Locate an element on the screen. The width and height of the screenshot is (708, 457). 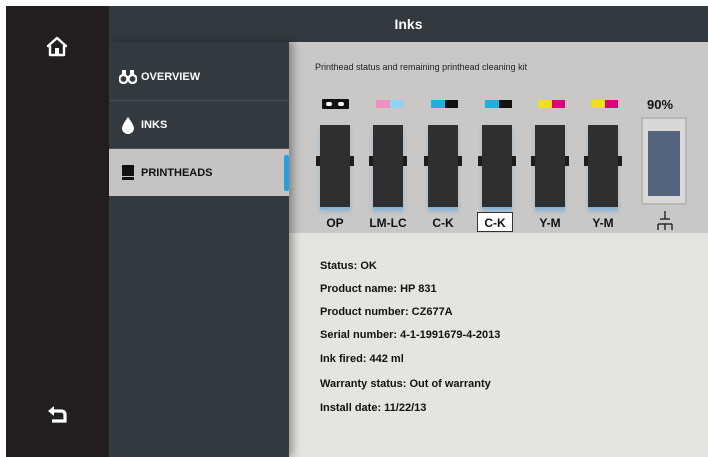
home-button is located at coordinates (57, 46).